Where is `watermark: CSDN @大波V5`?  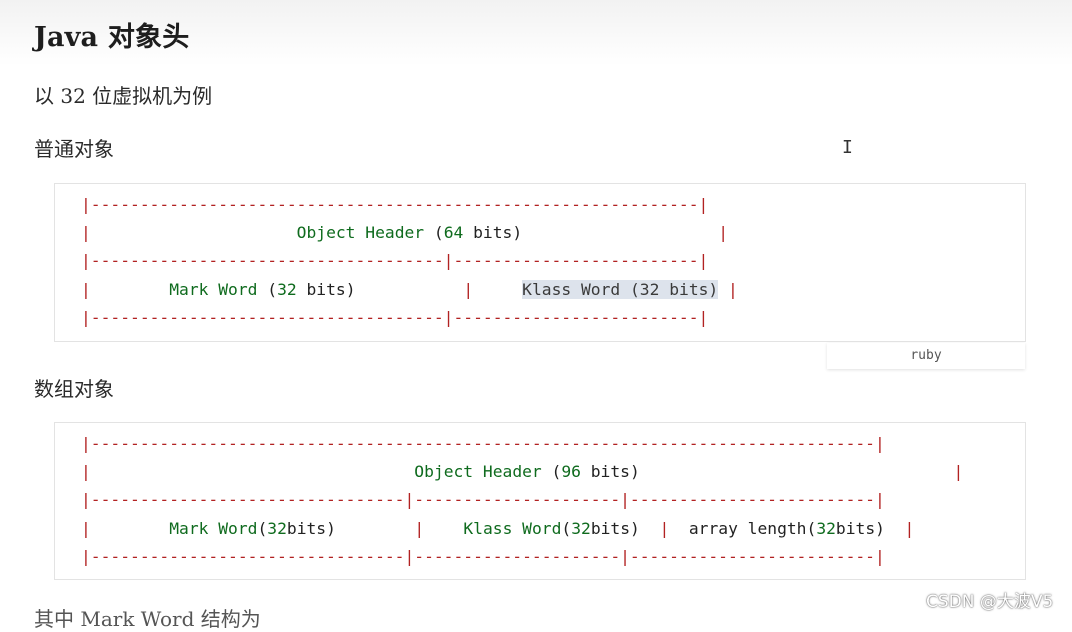 watermark: CSDN @大波V5 is located at coordinates (990, 602).